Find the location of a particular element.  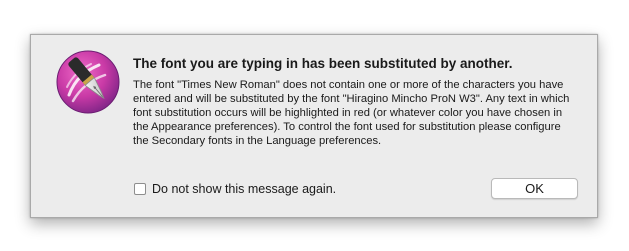

dont-show-again-checkbox is located at coordinates (140, 189).